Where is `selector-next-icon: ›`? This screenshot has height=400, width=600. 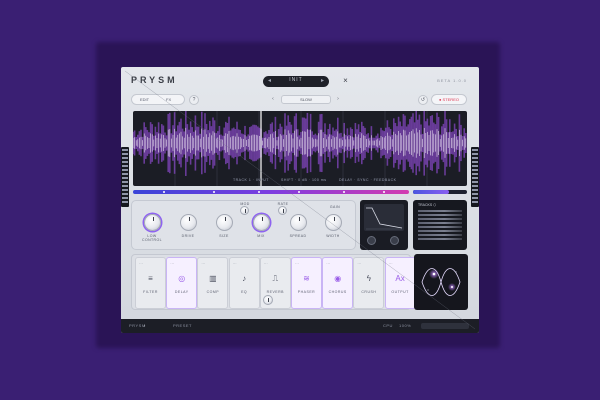 selector-next-icon: › is located at coordinates (338, 100).